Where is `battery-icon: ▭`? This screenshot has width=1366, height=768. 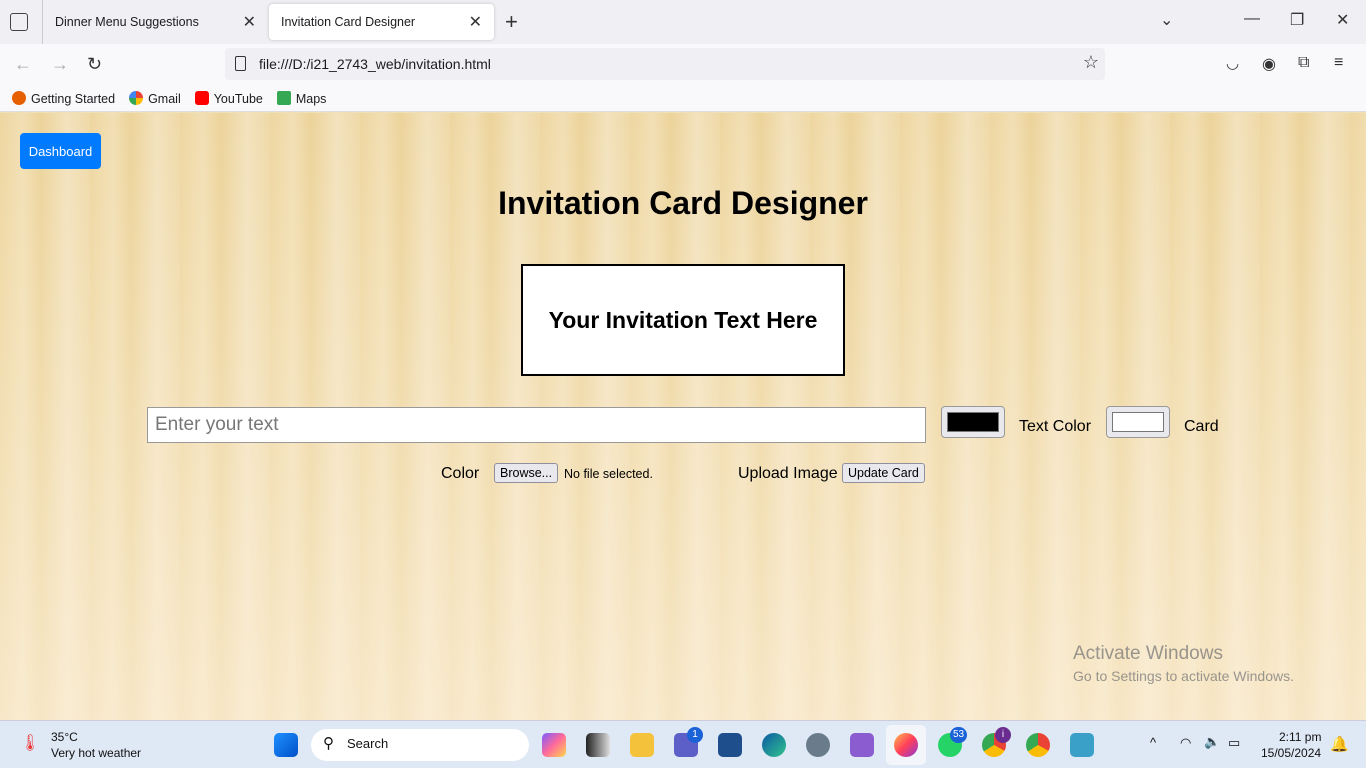 battery-icon: ▭ is located at coordinates (1234, 743).